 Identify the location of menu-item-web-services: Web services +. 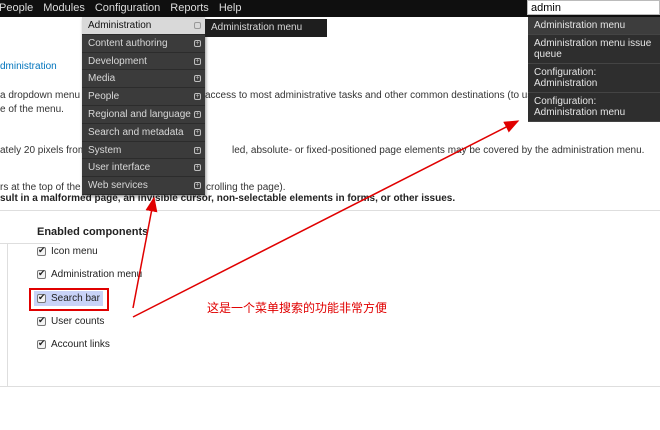
(143, 186).